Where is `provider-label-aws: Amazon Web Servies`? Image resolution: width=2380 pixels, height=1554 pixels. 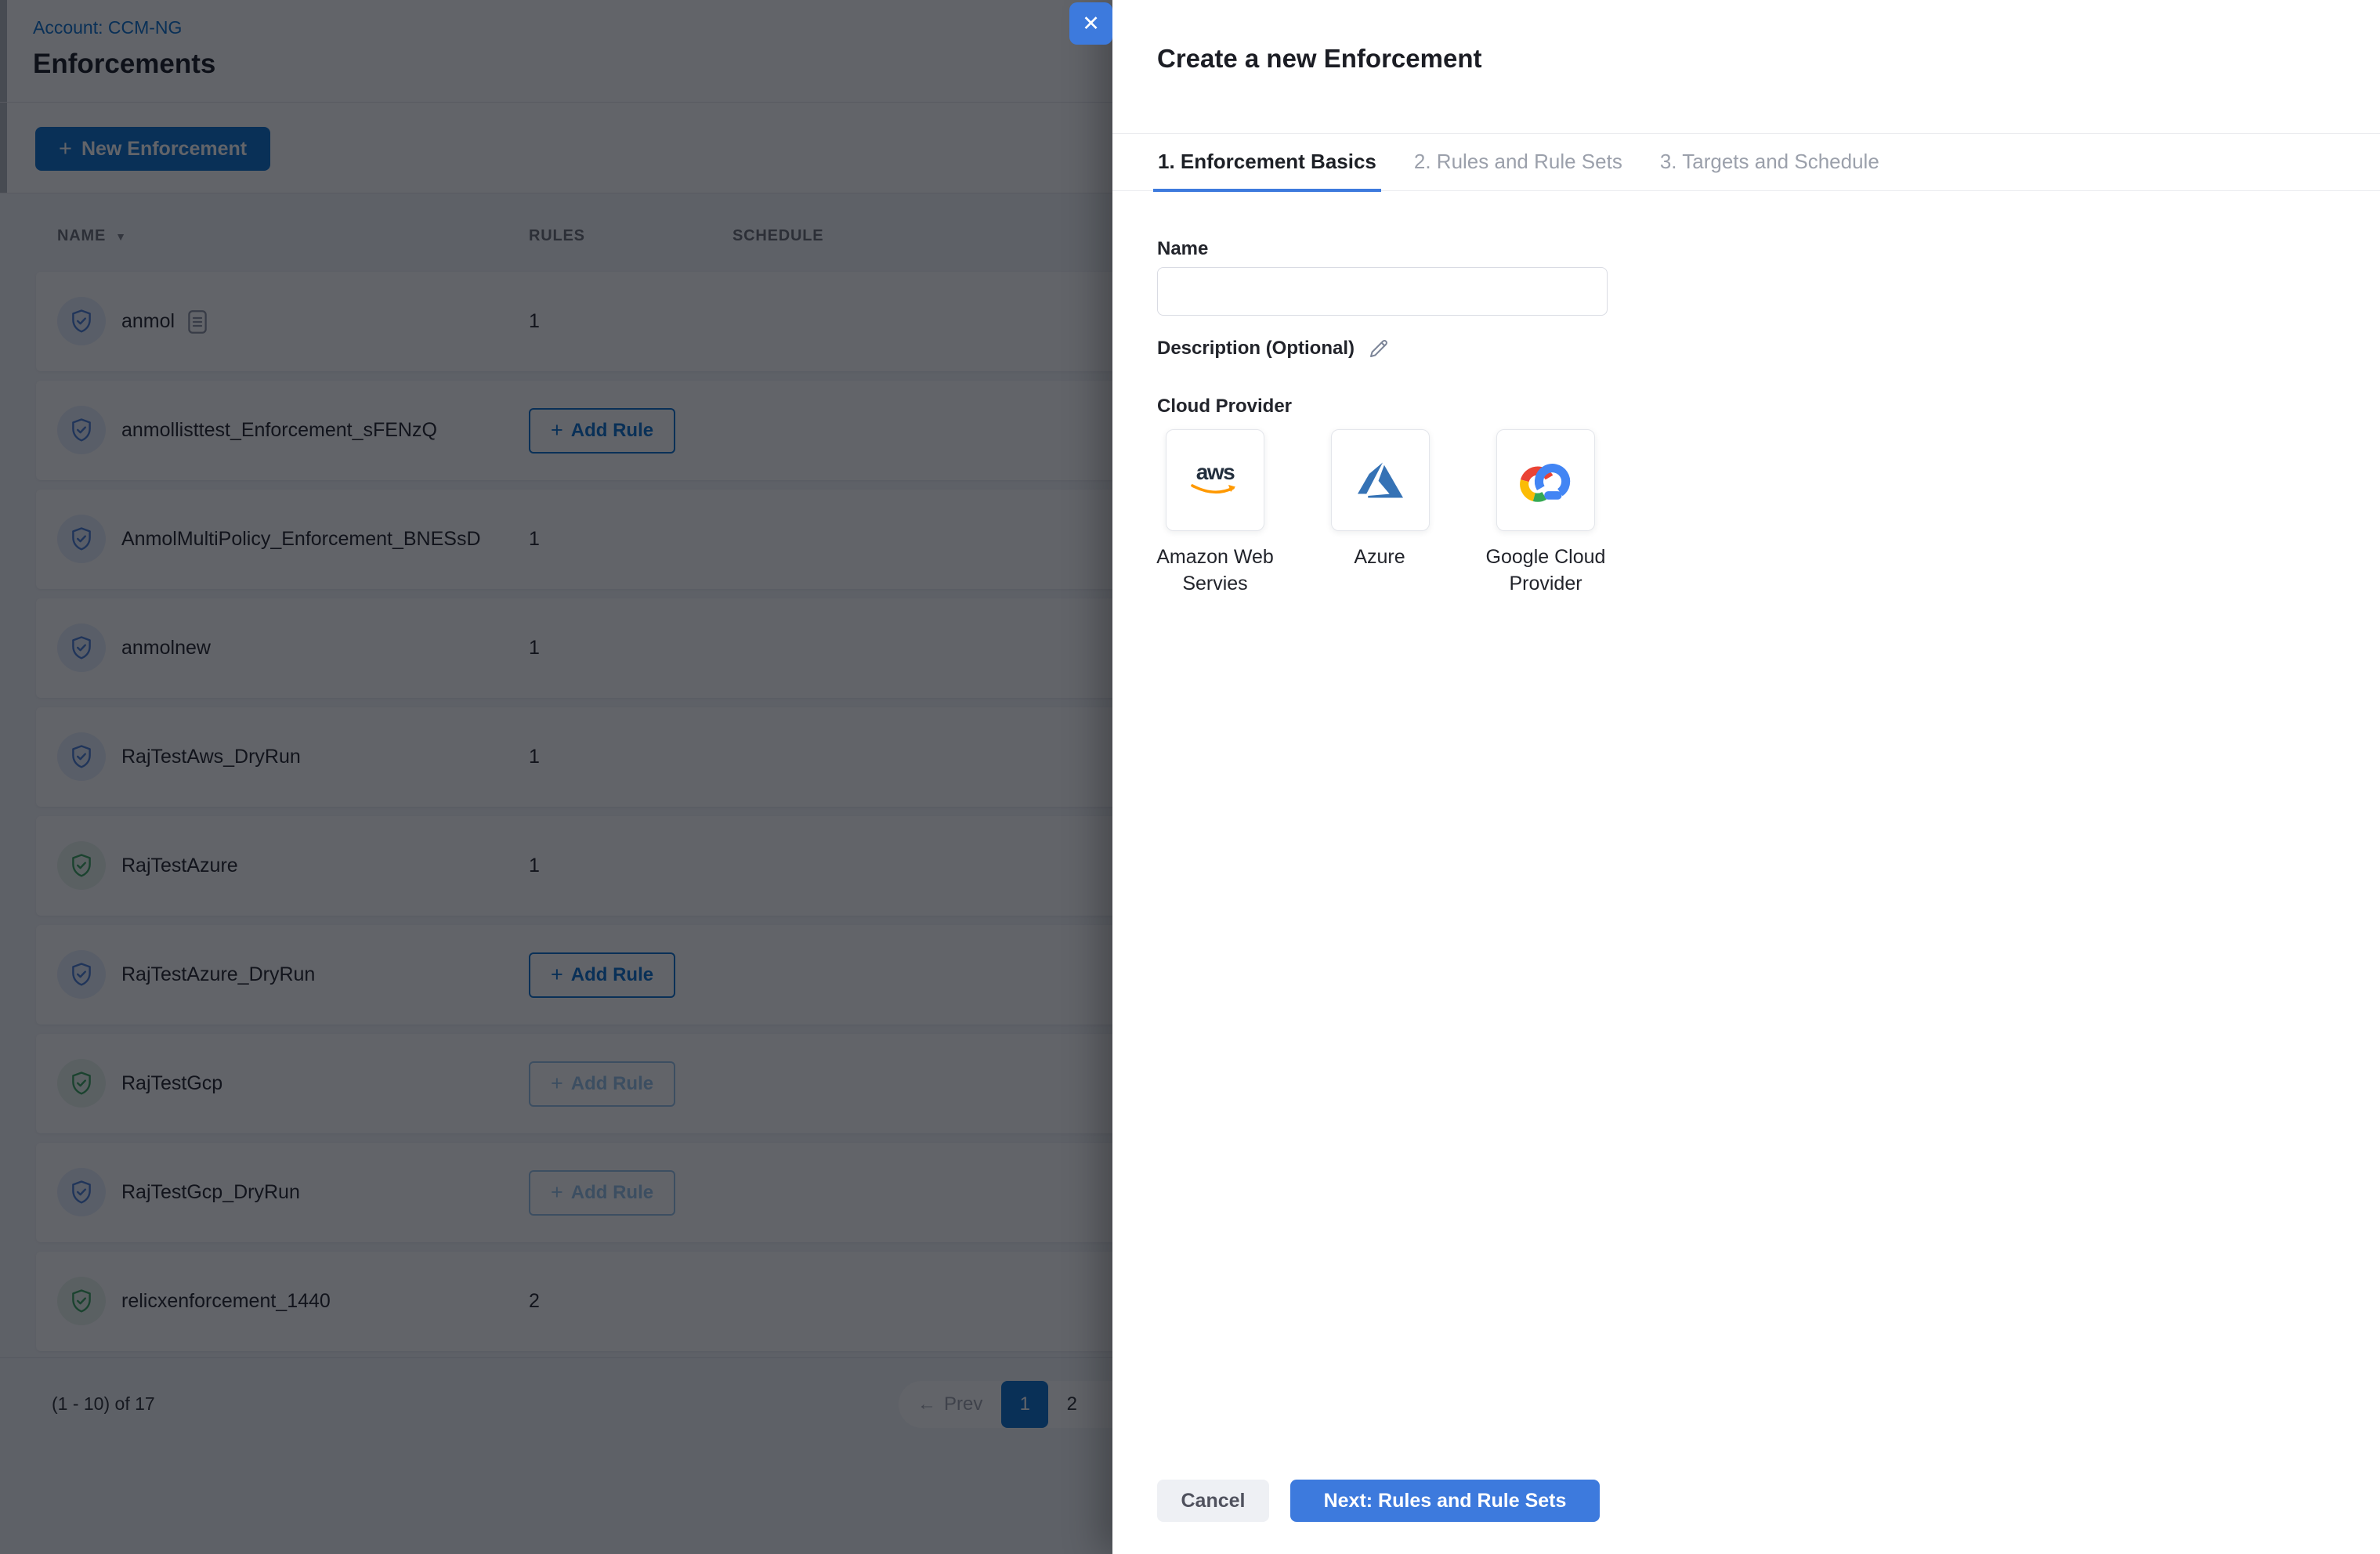
provider-label-aws: Amazon Web Servies is located at coordinates (1215, 570).